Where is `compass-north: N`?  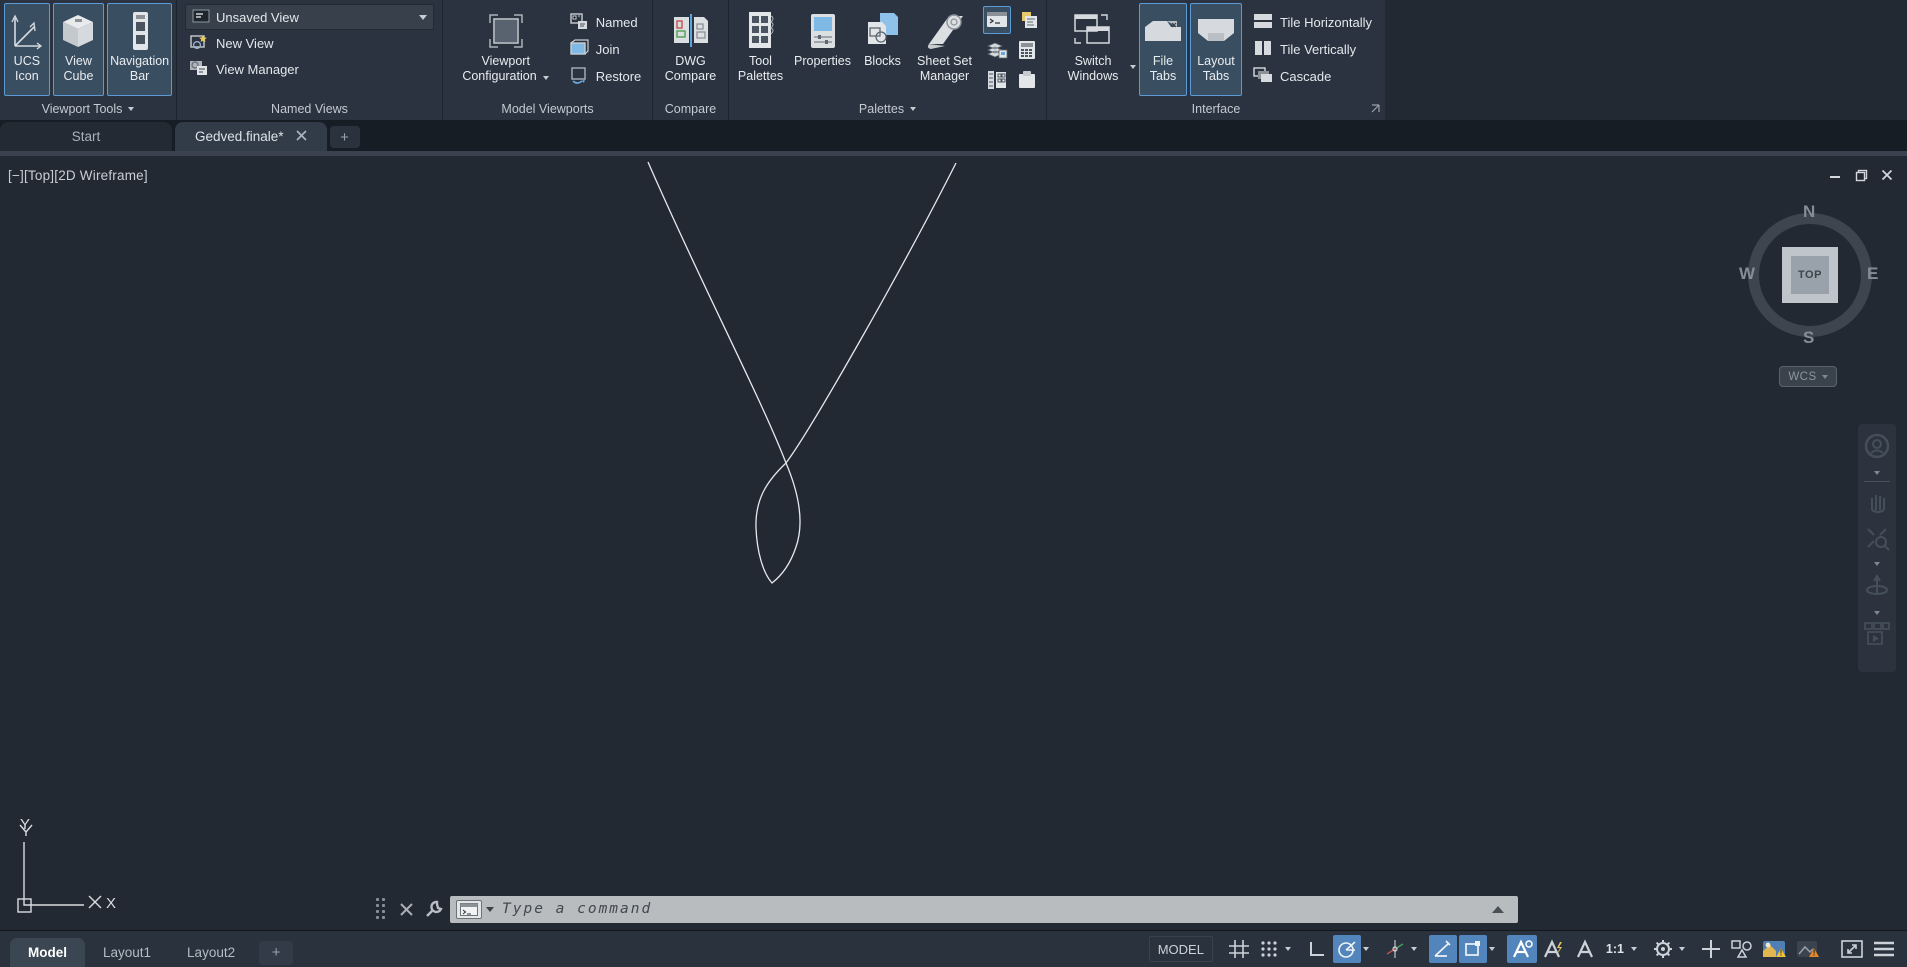
compass-north: N is located at coordinates (1809, 212).